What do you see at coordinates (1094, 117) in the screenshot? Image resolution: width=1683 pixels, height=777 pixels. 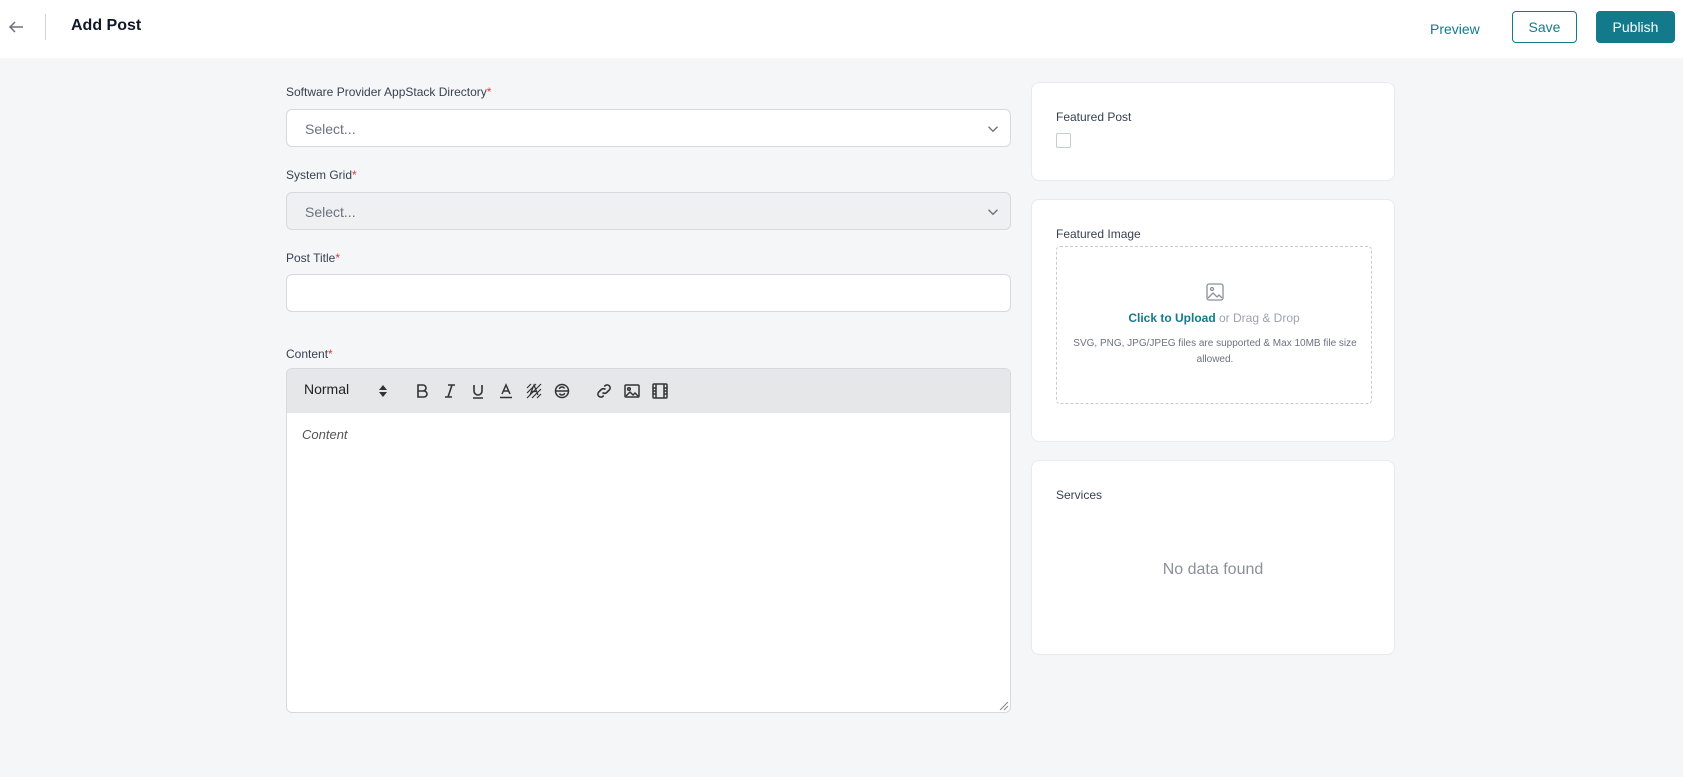 I see `featured-post-title: Featured Post` at bounding box center [1094, 117].